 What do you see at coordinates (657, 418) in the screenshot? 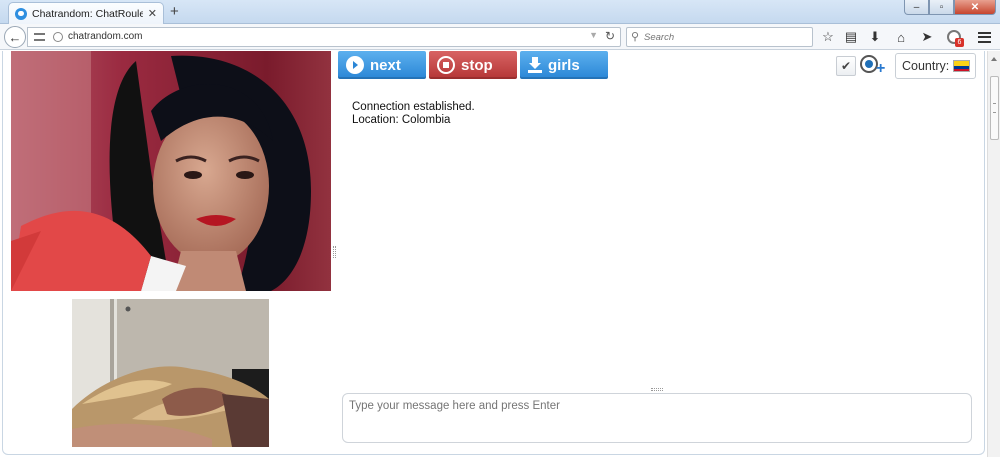
I see `message-input` at bounding box center [657, 418].